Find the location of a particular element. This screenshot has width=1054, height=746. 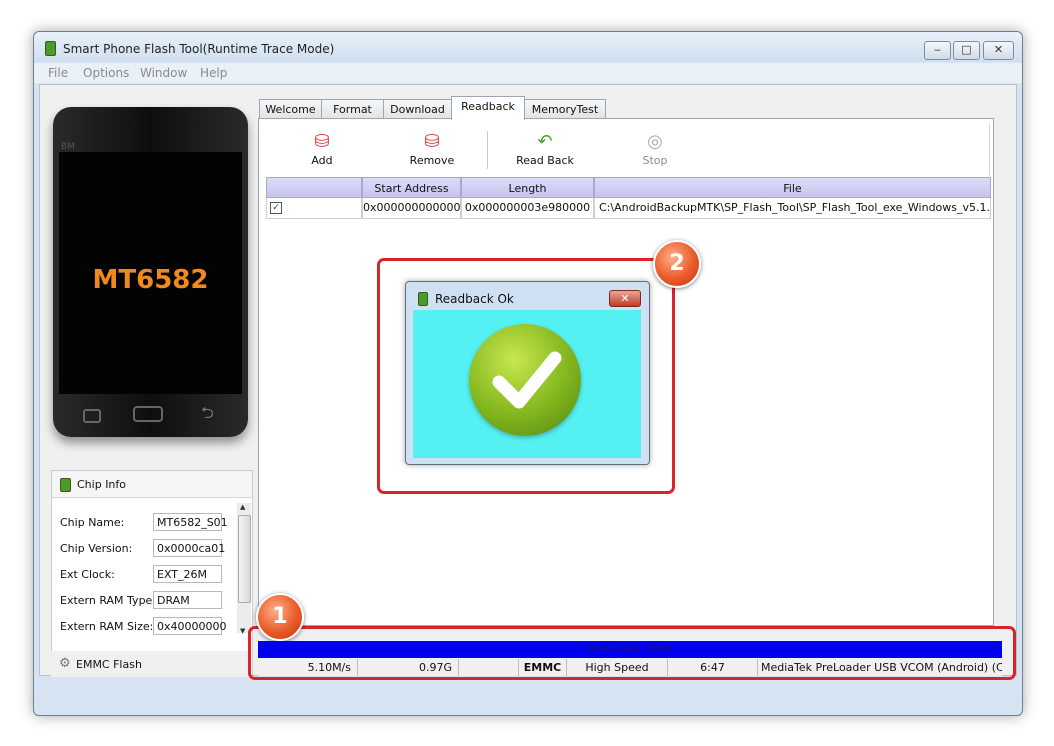

emmc-flash-panel: ⚙ EMMC Flash is located at coordinates (151, 664).